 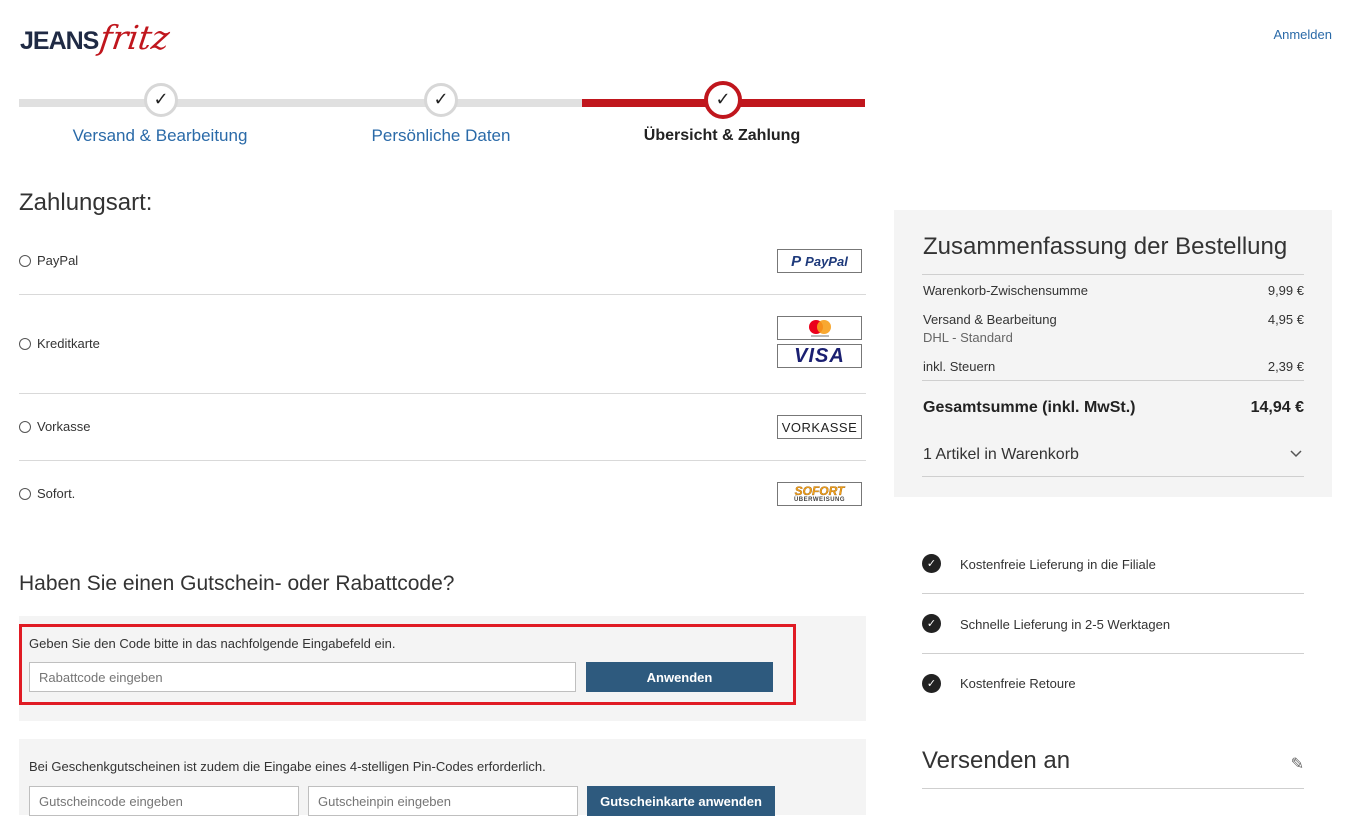 I want to click on site-logo: JEANS fritz, so click(x=96, y=35).